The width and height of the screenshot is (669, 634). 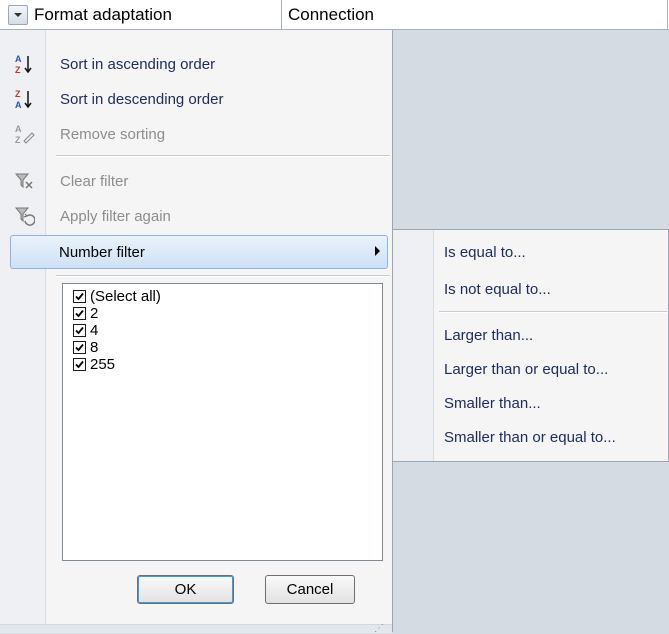 I want to click on reapply-filter-icon, so click(x=24, y=216).